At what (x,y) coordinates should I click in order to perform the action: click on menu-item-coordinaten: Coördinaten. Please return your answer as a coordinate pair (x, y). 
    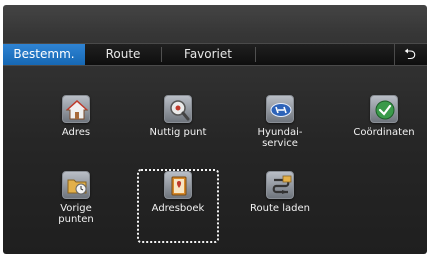
    Looking at the image, I should click on (383, 116).